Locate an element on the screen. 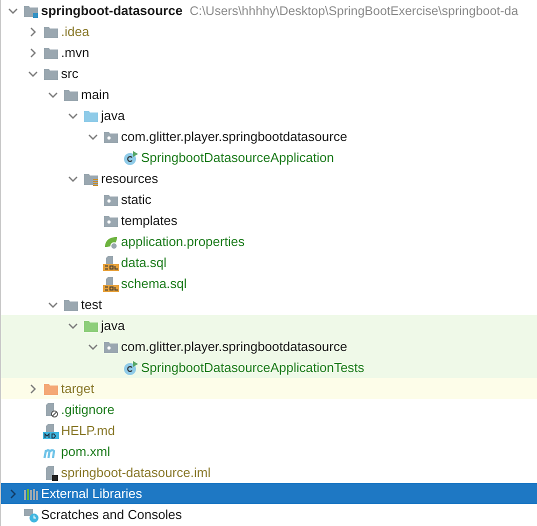  item-label: src is located at coordinates (69, 73).